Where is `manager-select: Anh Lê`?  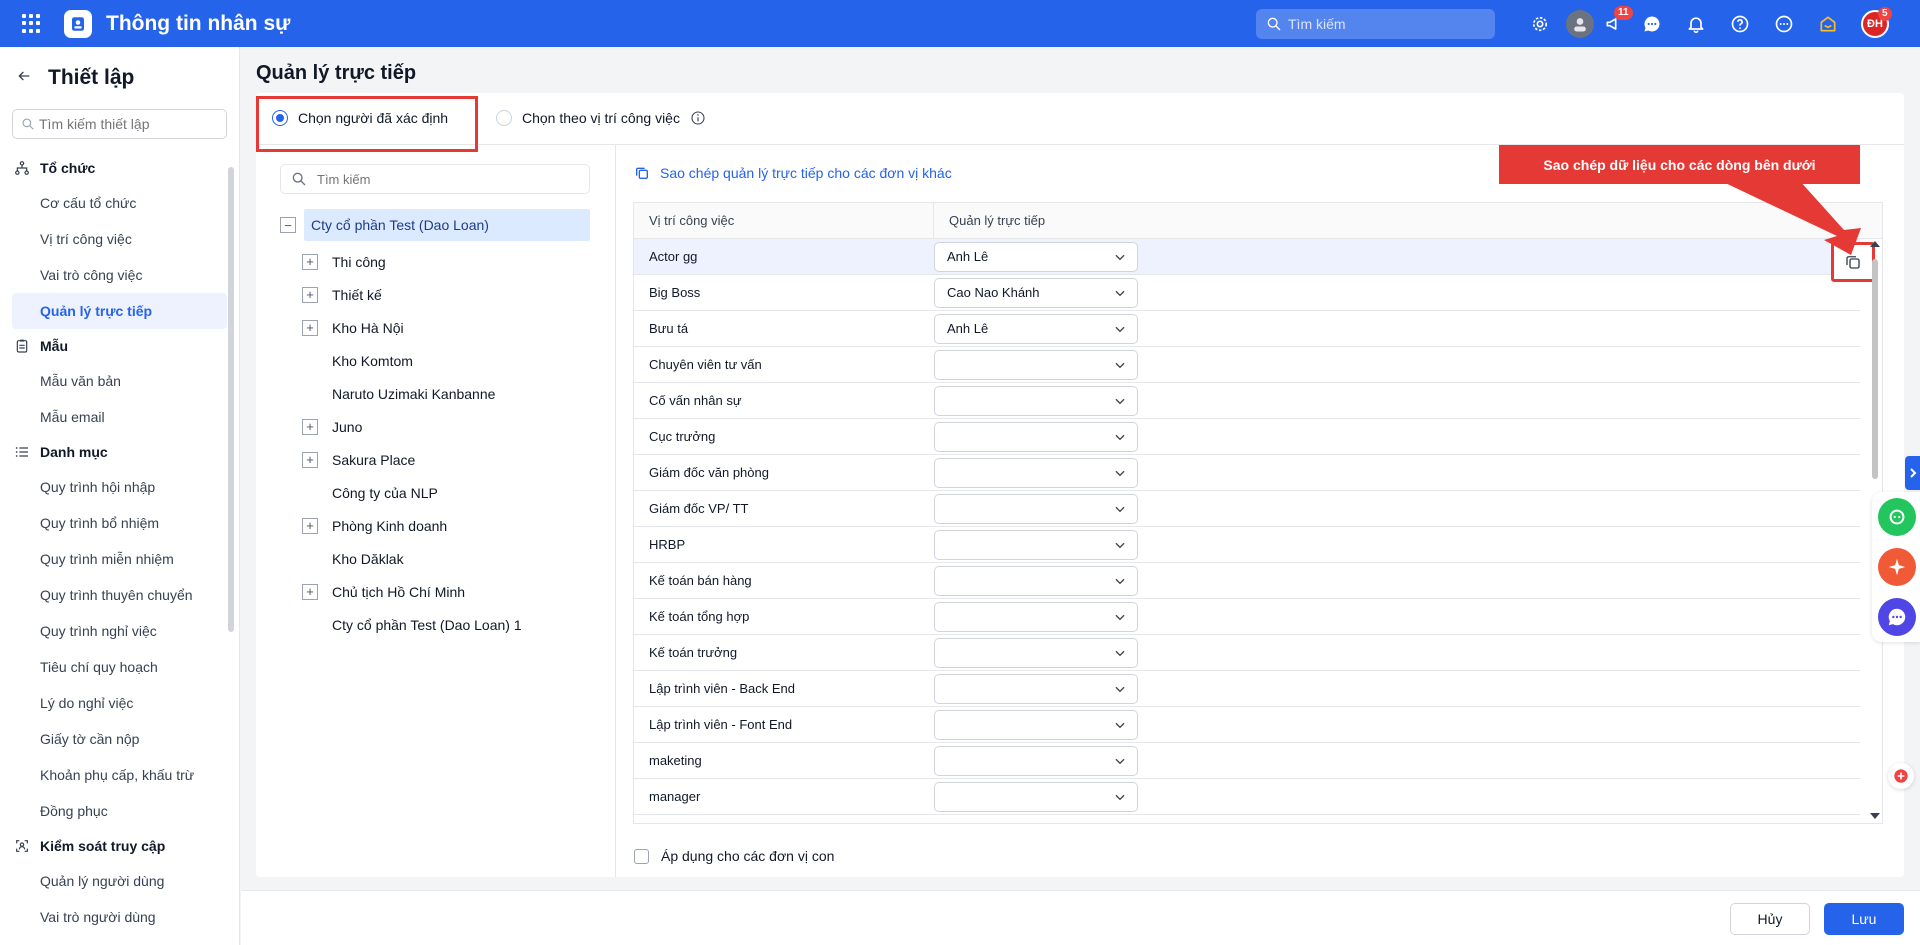
manager-select: Anh Lê is located at coordinates (1036, 256).